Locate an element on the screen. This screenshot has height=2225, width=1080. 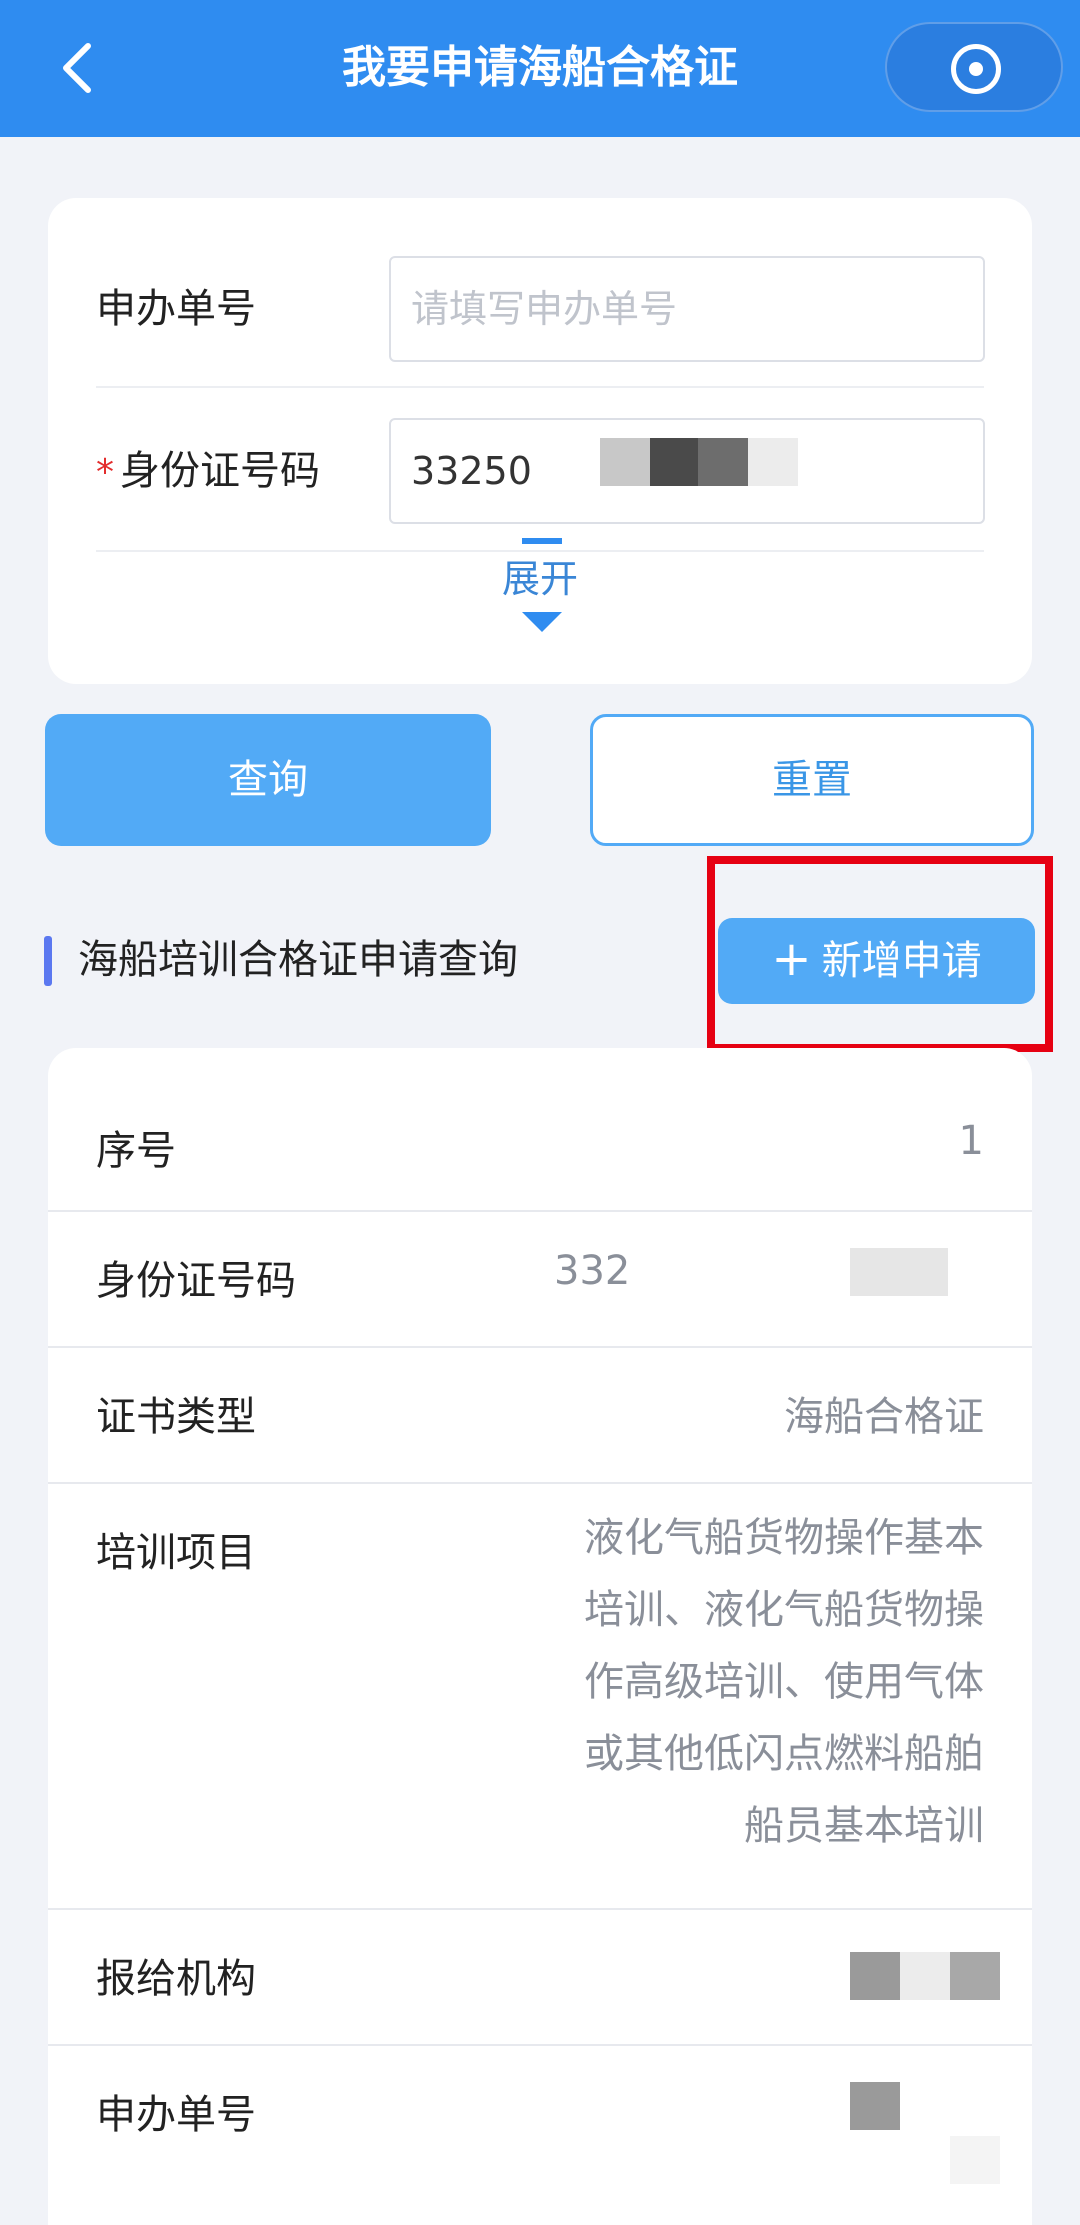
table-row: 证书类型 海船合格证 is located at coordinates (540, 1415).